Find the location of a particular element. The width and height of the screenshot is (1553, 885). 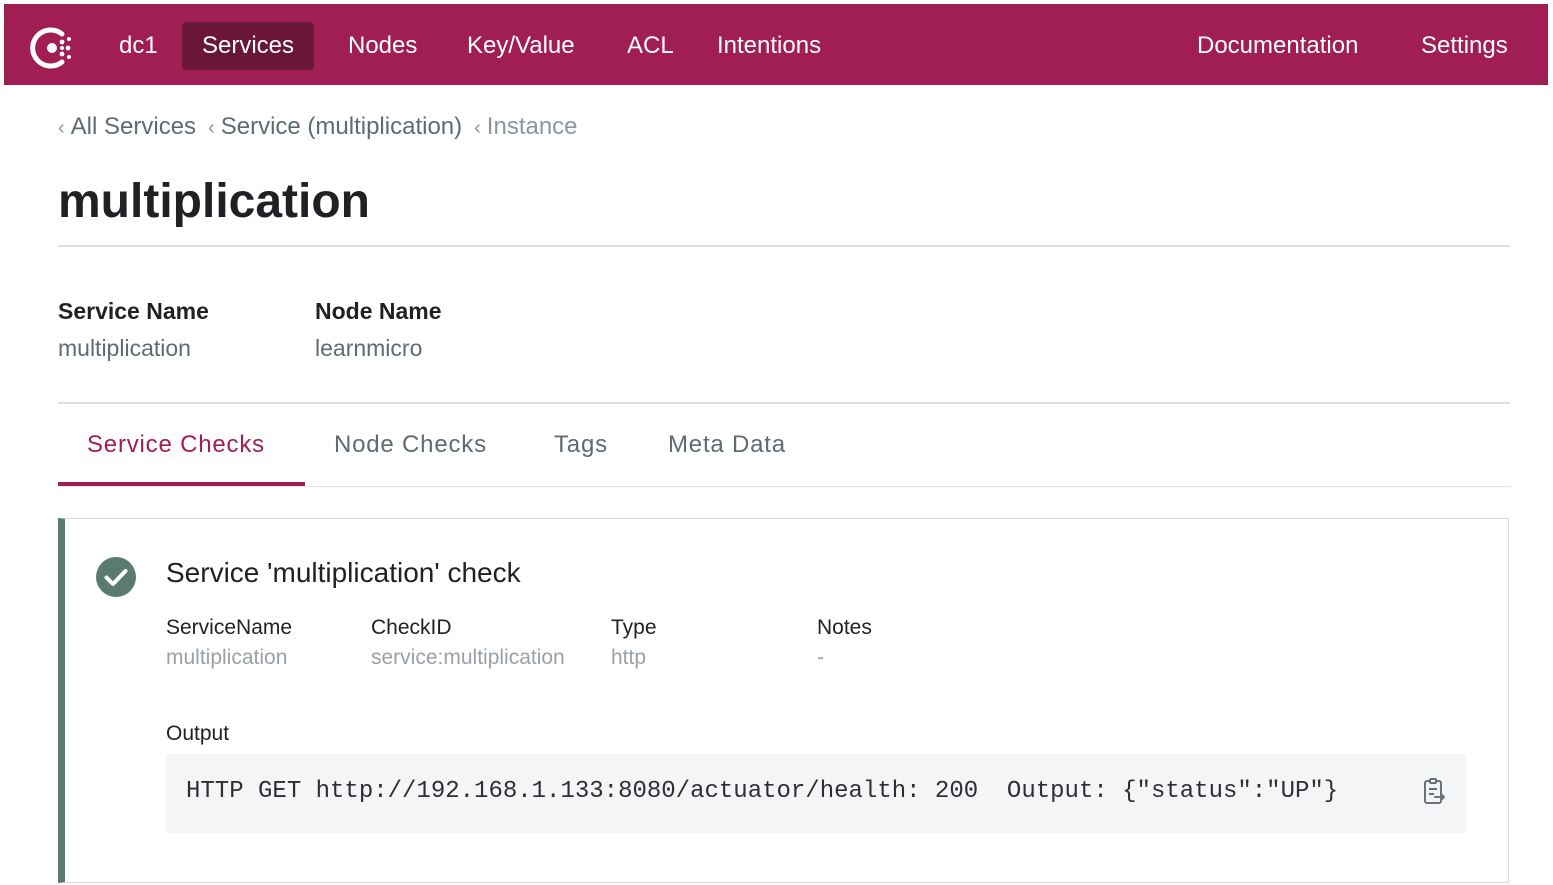

check-field-value: - is located at coordinates (820, 657).